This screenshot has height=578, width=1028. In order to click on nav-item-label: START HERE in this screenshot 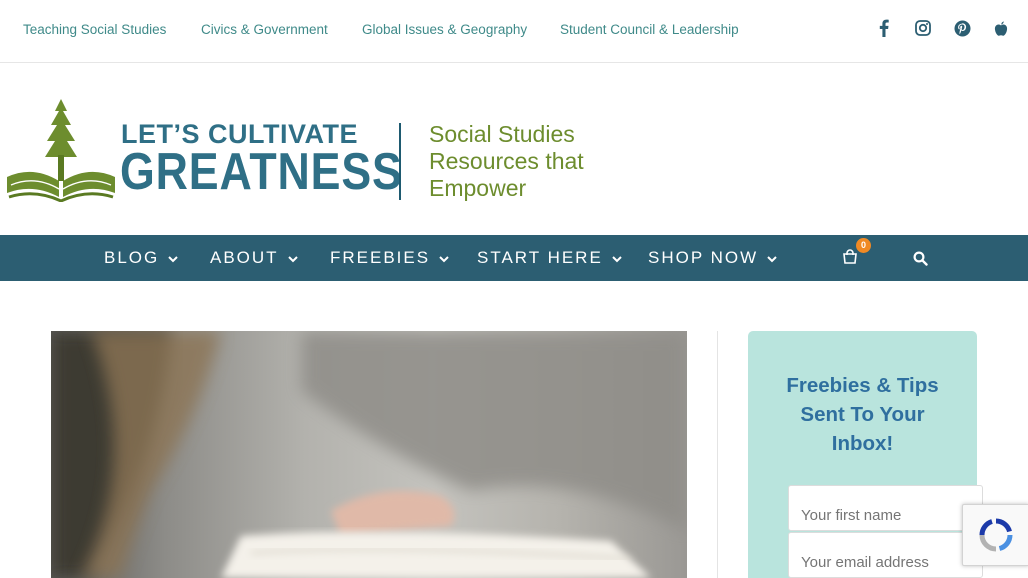, I will do `click(540, 257)`.